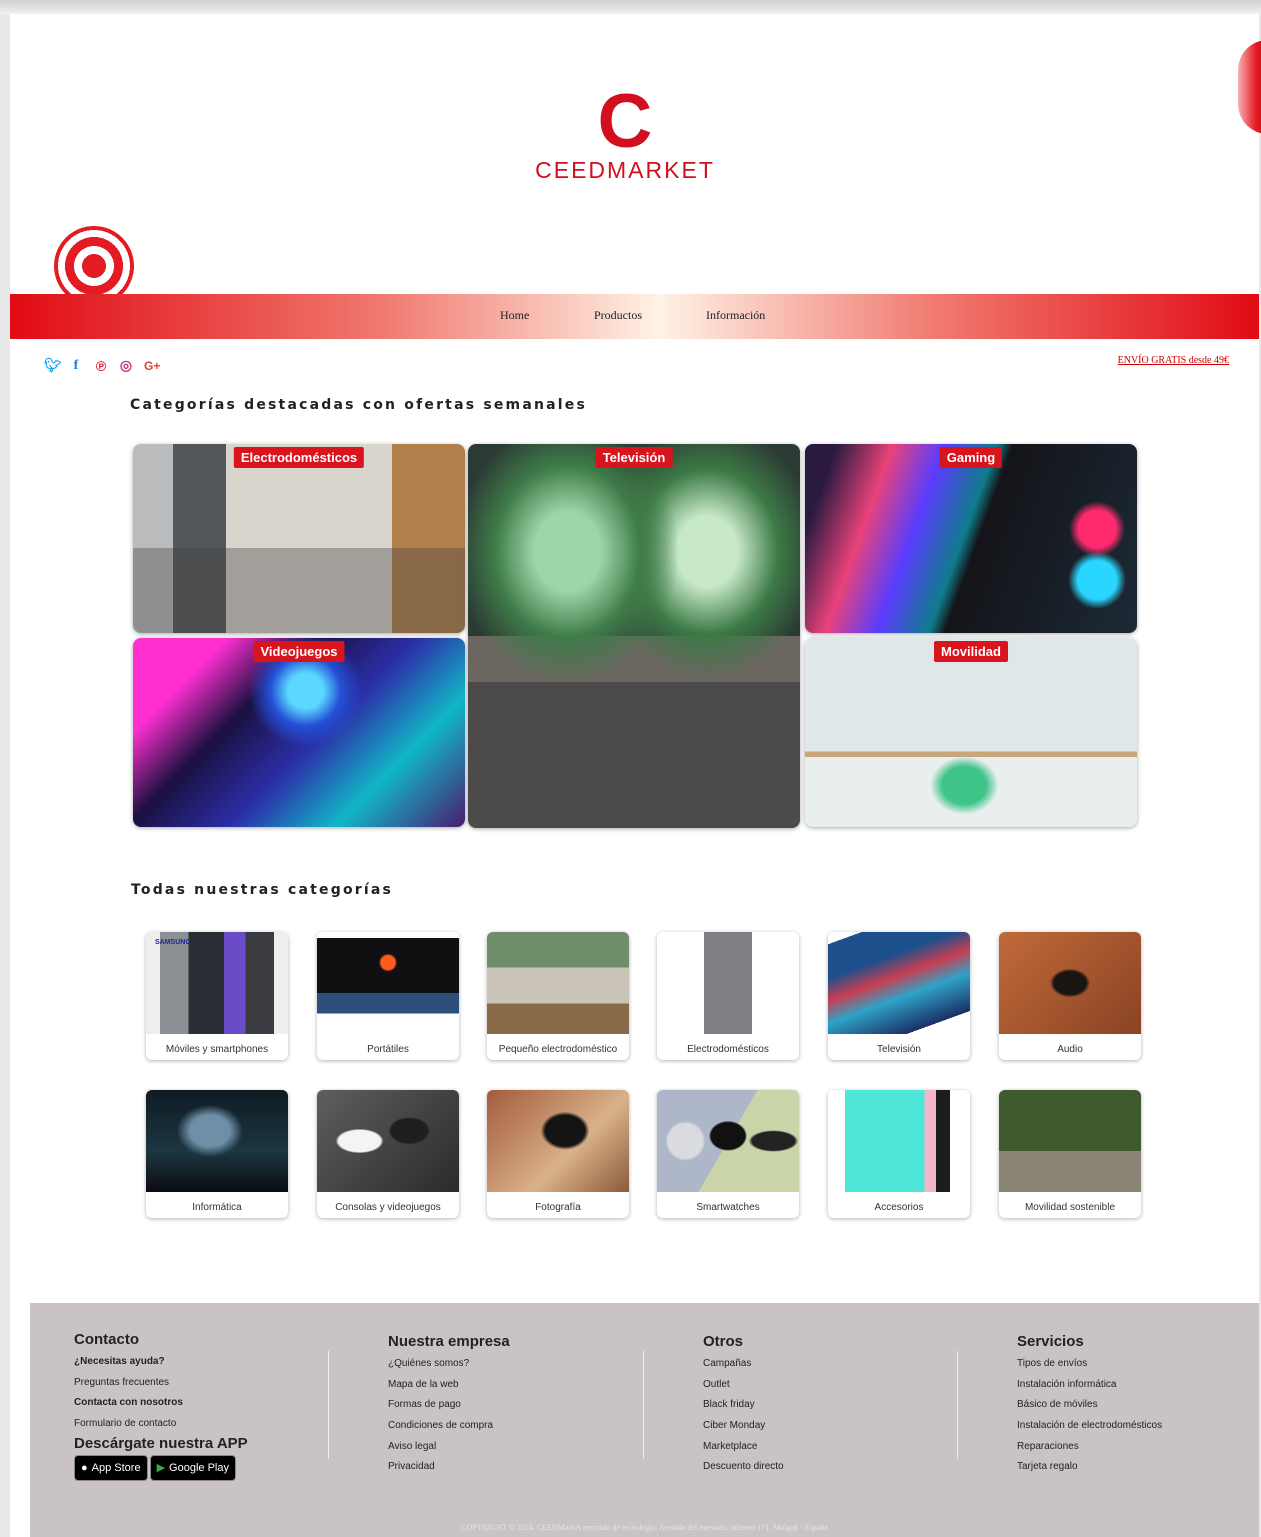 The height and width of the screenshot is (1537, 1261). What do you see at coordinates (634, 636) in the screenshot?
I see `featured-tv: Televisión` at bounding box center [634, 636].